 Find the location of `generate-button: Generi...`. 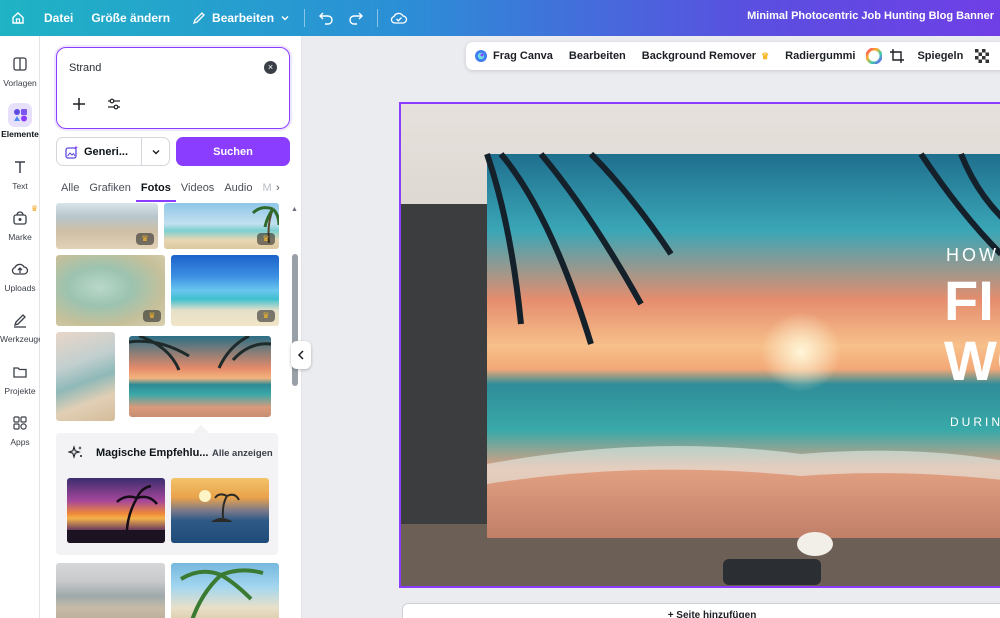

generate-button: Generi... is located at coordinates (113, 151).